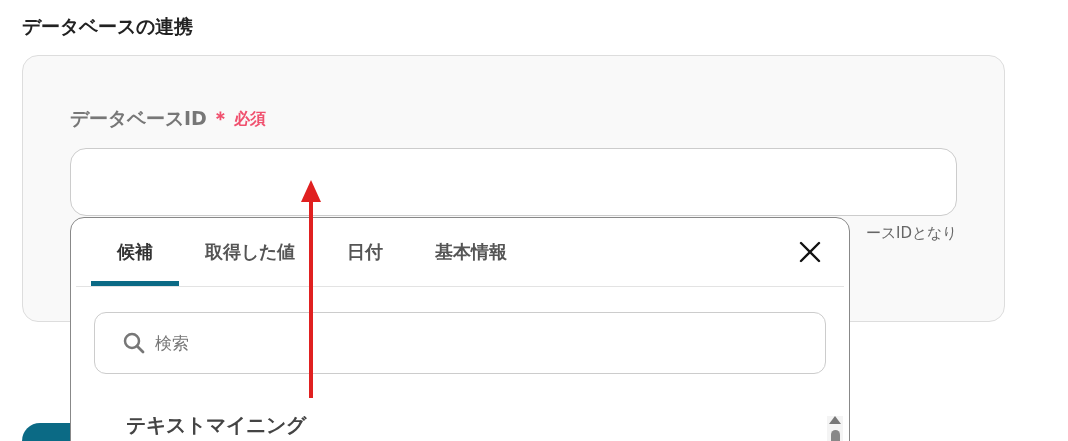  What do you see at coordinates (216, 425) in the screenshot?
I see `group-title: テキストマイニング` at bounding box center [216, 425].